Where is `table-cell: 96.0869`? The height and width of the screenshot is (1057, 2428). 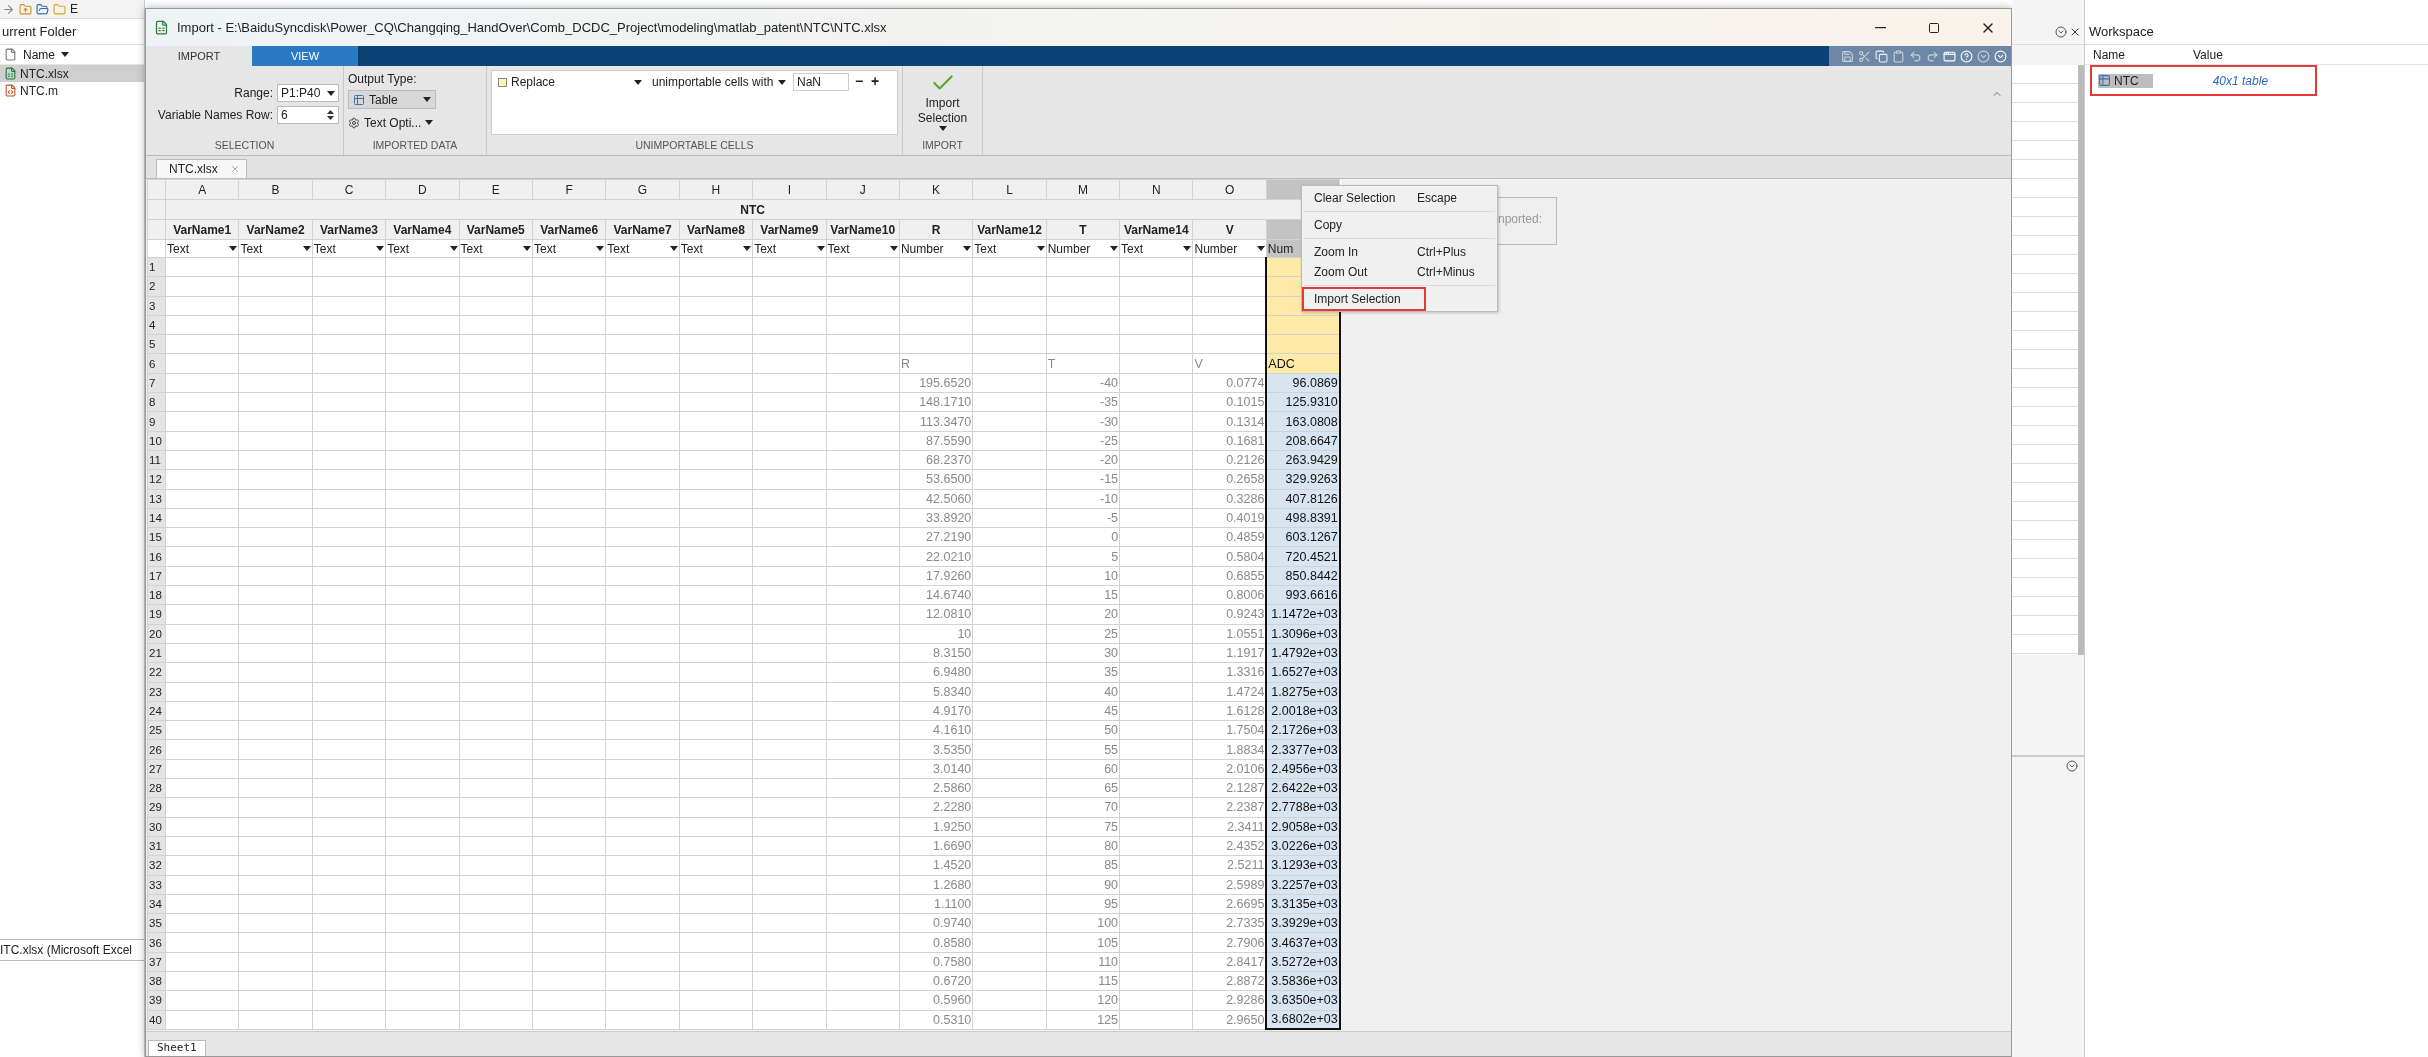 table-cell: 96.0869 is located at coordinates (1303, 383).